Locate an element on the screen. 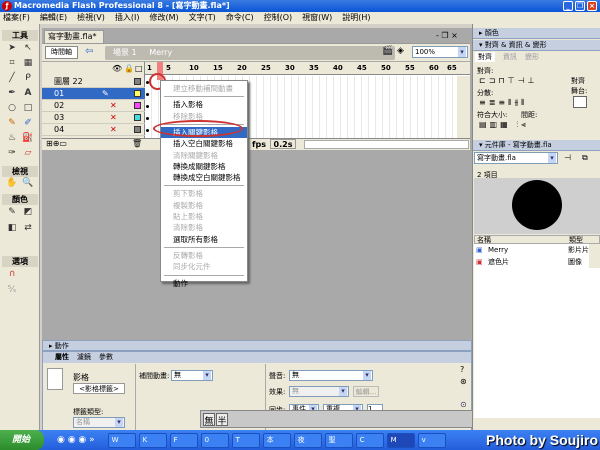 This screenshot has width=600, height=450. to-stage-toggle is located at coordinates (580, 102).